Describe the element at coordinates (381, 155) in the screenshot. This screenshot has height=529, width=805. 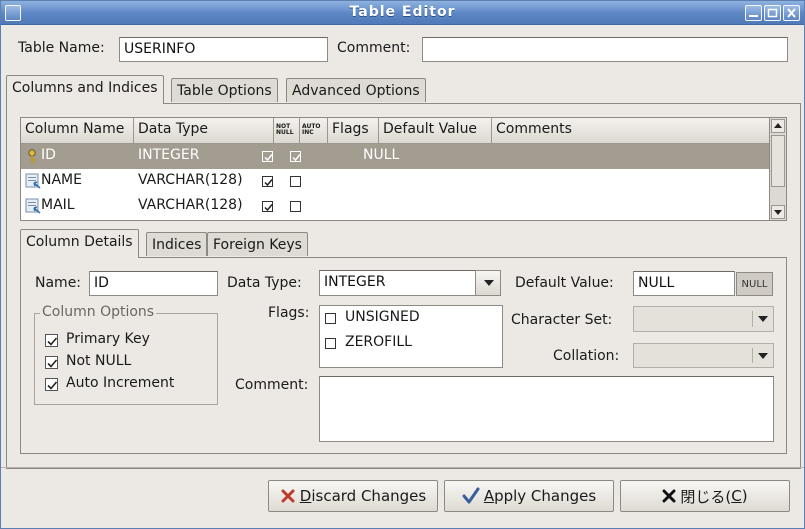
I see `cell-default-value: NULL` at that location.